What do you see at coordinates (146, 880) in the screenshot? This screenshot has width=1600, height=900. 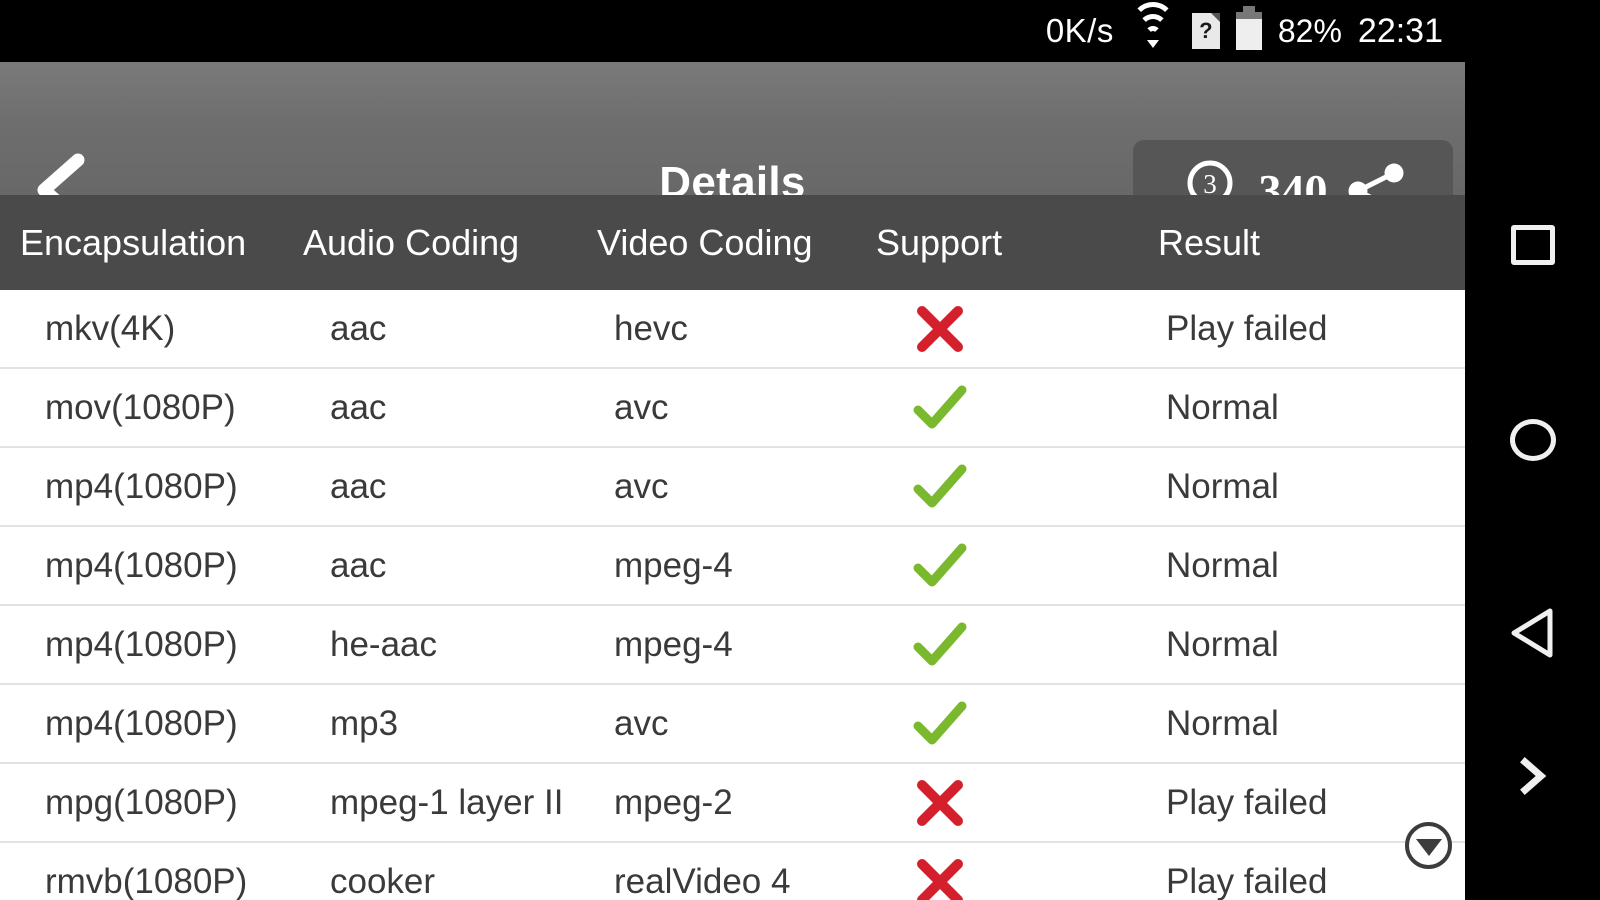 I see `cell-encapsulation: rmvb(1080P)` at bounding box center [146, 880].